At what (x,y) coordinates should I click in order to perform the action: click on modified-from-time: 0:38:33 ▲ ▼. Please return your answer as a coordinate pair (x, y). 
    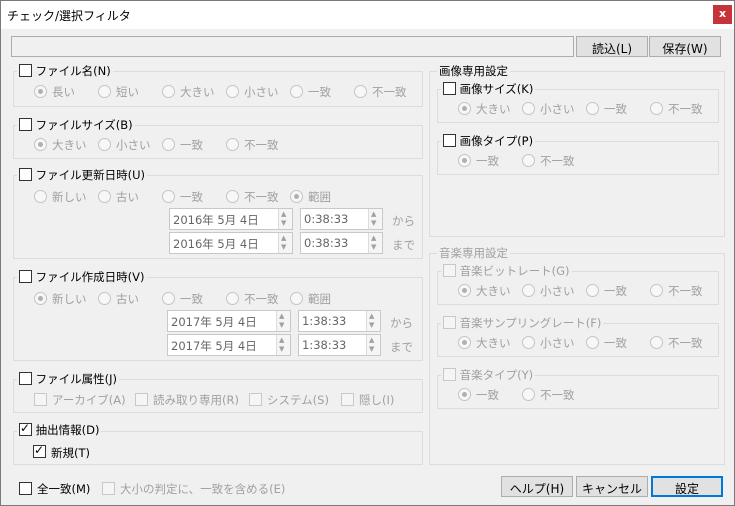
    Looking at the image, I should click on (341, 219).